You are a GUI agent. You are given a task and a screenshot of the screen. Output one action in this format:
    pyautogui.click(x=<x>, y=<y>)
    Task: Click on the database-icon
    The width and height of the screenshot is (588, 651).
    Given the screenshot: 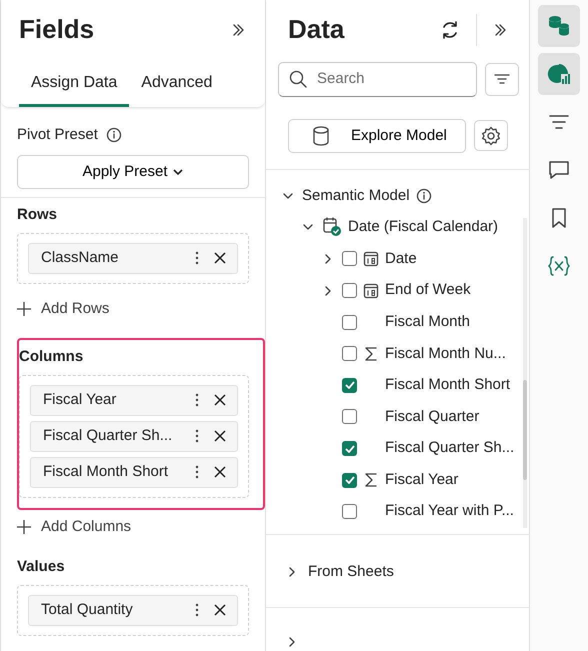 What is the action you would take?
    pyautogui.click(x=559, y=26)
    